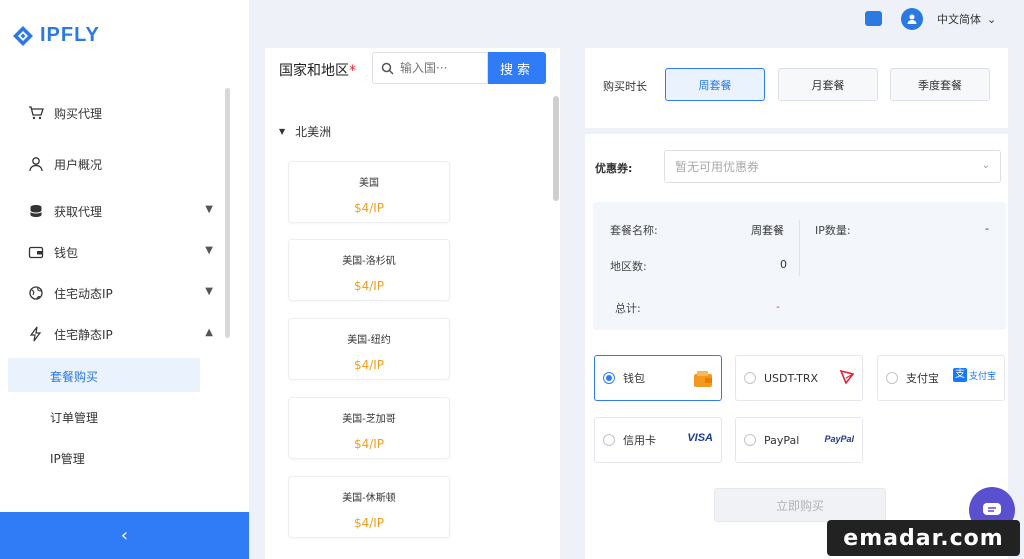 This screenshot has width=1024, height=559. What do you see at coordinates (940, 84) in the screenshot?
I see `duration-option-quarterly: 季度套餐` at bounding box center [940, 84].